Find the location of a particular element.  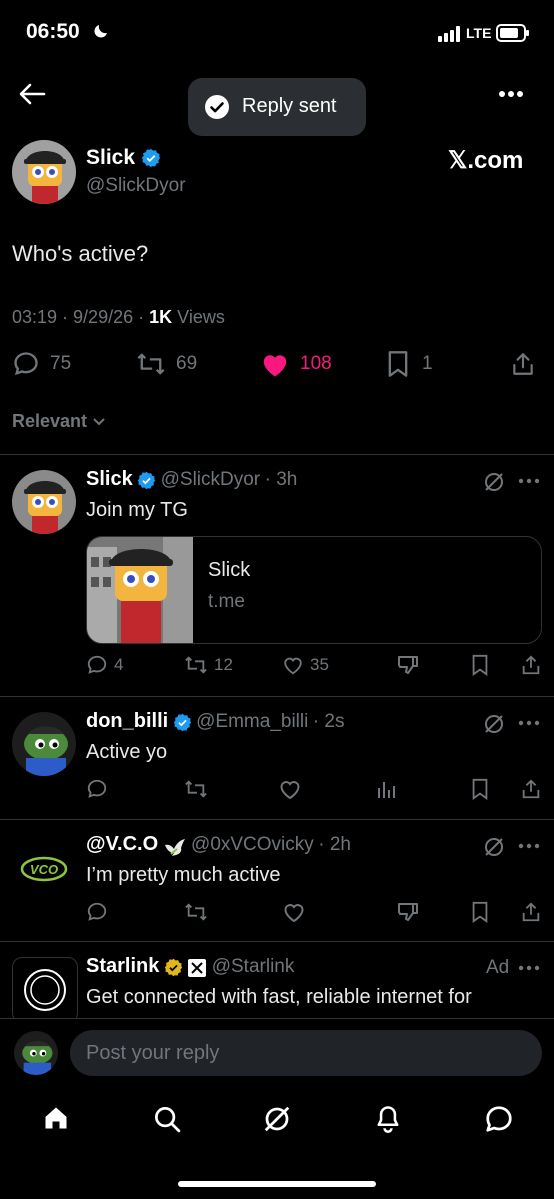

more-options-icon is located at coordinates (511, 94).